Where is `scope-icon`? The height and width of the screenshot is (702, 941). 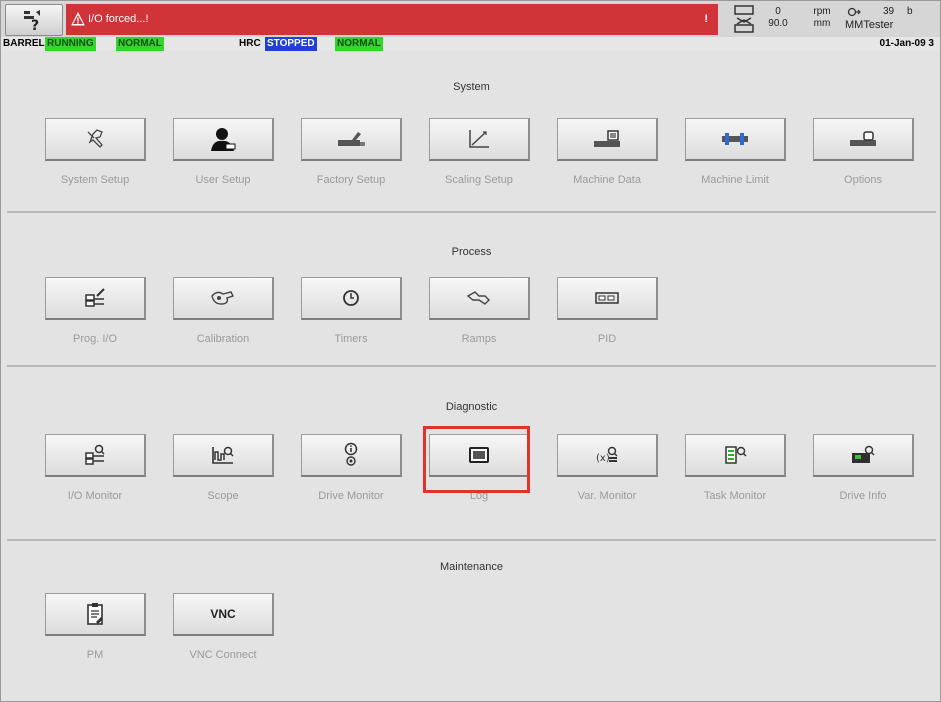 scope-icon is located at coordinates (223, 455).